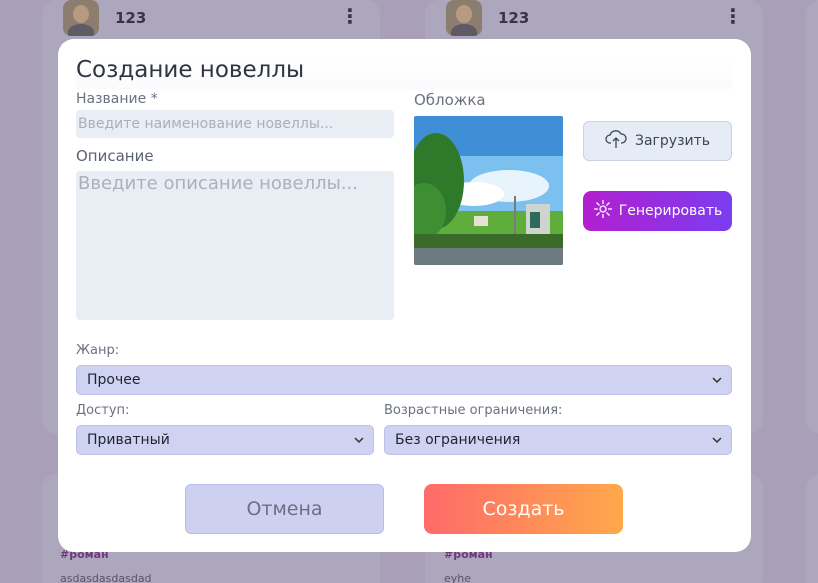 This screenshot has width=818, height=583. Describe the element at coordinates (106, 577) in the screenshot. I see `card-description: asdasdasdasdad` at that location.